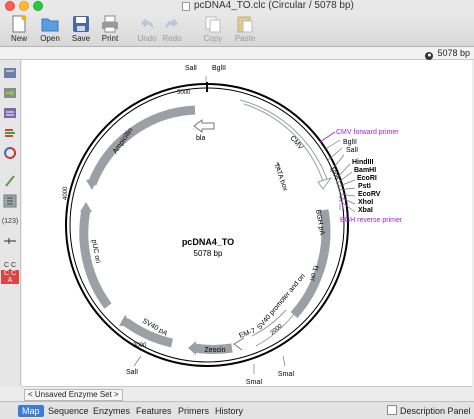  I want to click on paste-button: Paste, so click(245, 29).